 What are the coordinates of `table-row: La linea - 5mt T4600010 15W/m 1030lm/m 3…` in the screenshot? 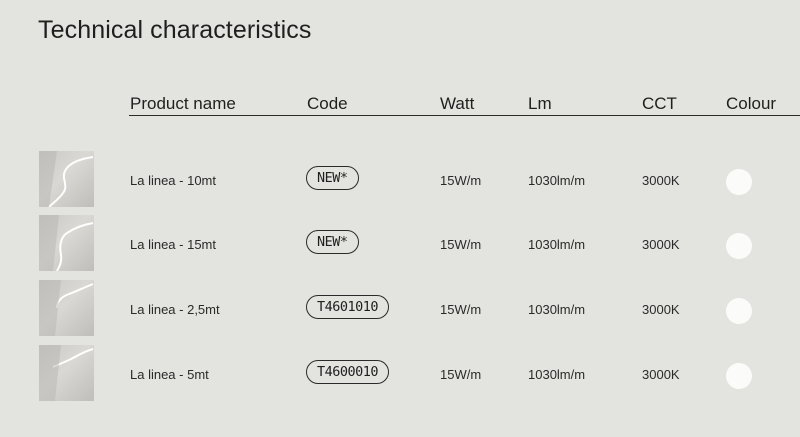 It's located at (400, 373).